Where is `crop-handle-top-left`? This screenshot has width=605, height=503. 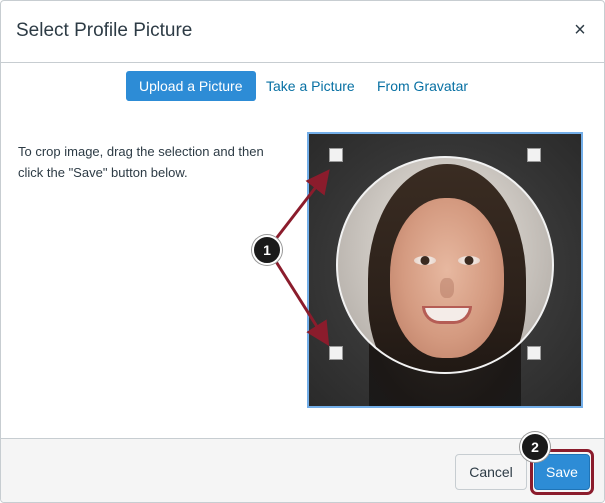 crop-handle-top-left is located at coordinates (336, 155).